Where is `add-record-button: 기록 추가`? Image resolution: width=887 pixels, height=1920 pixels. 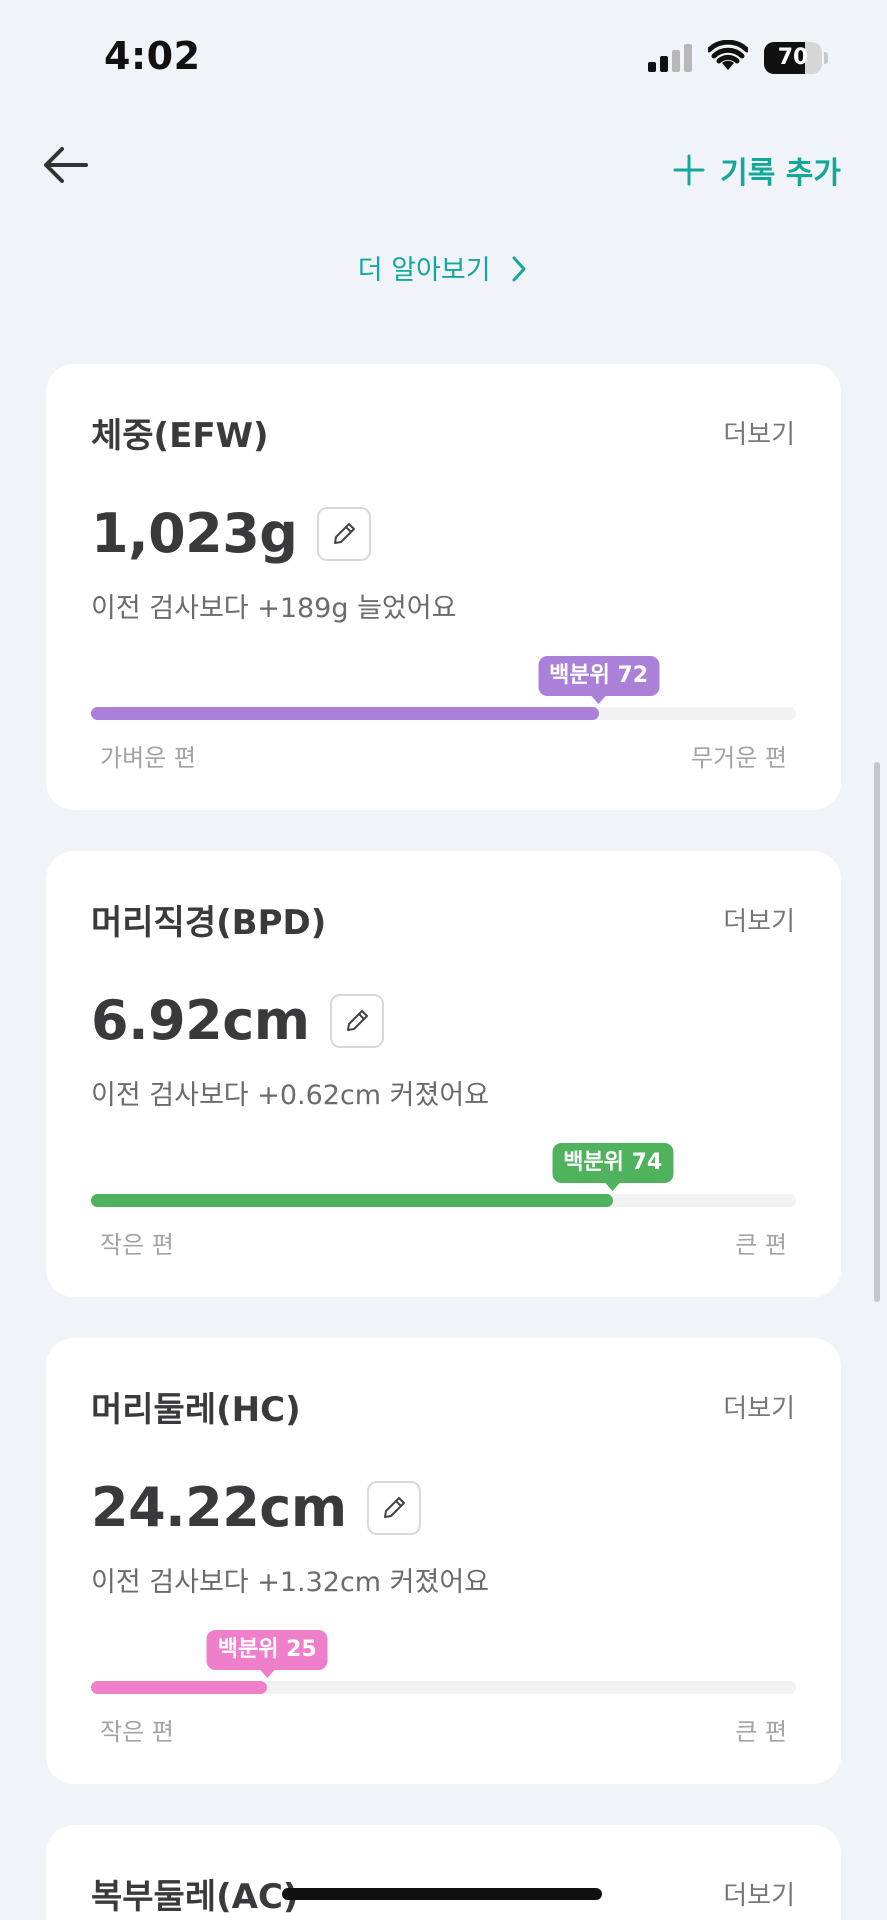 add-record-button: 기록 추가 is located at coordinates (756, 170).